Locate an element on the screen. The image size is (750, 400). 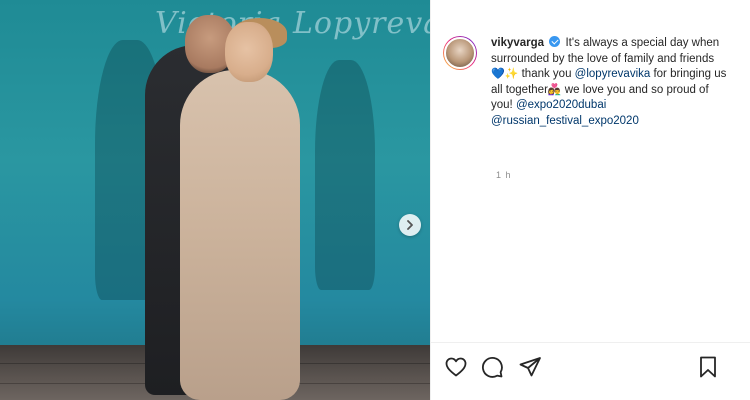
mention-expo-link: @expo2020dubai is located at coordinates (561, 105).